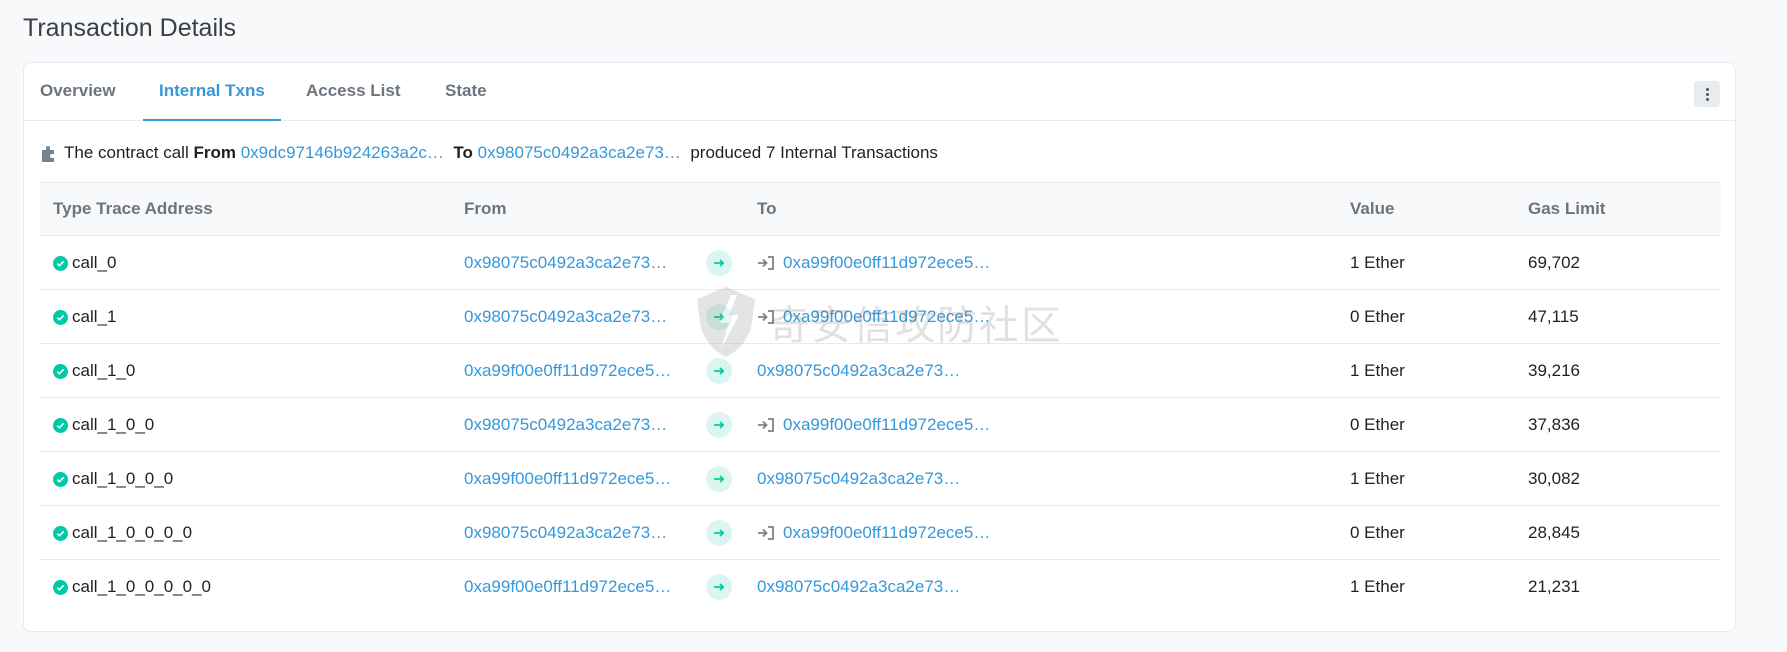  What do you see at coordinates (353, 92) in the screenshot?
I see `tab-access-list: Access List` at bounding box center [353, 92].